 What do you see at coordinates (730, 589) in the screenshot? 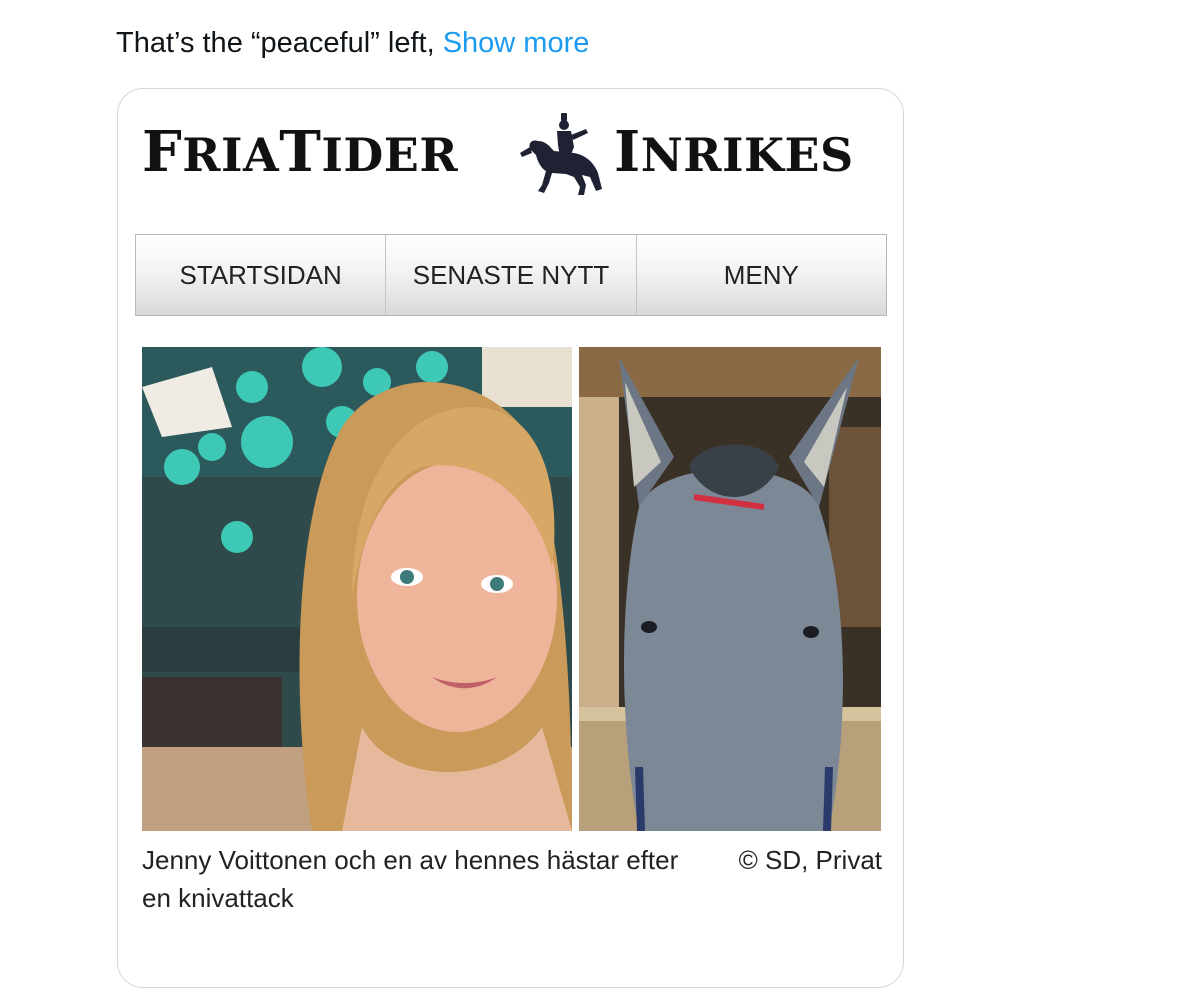
I see `horse-photo` at bounding box center [730, 589].